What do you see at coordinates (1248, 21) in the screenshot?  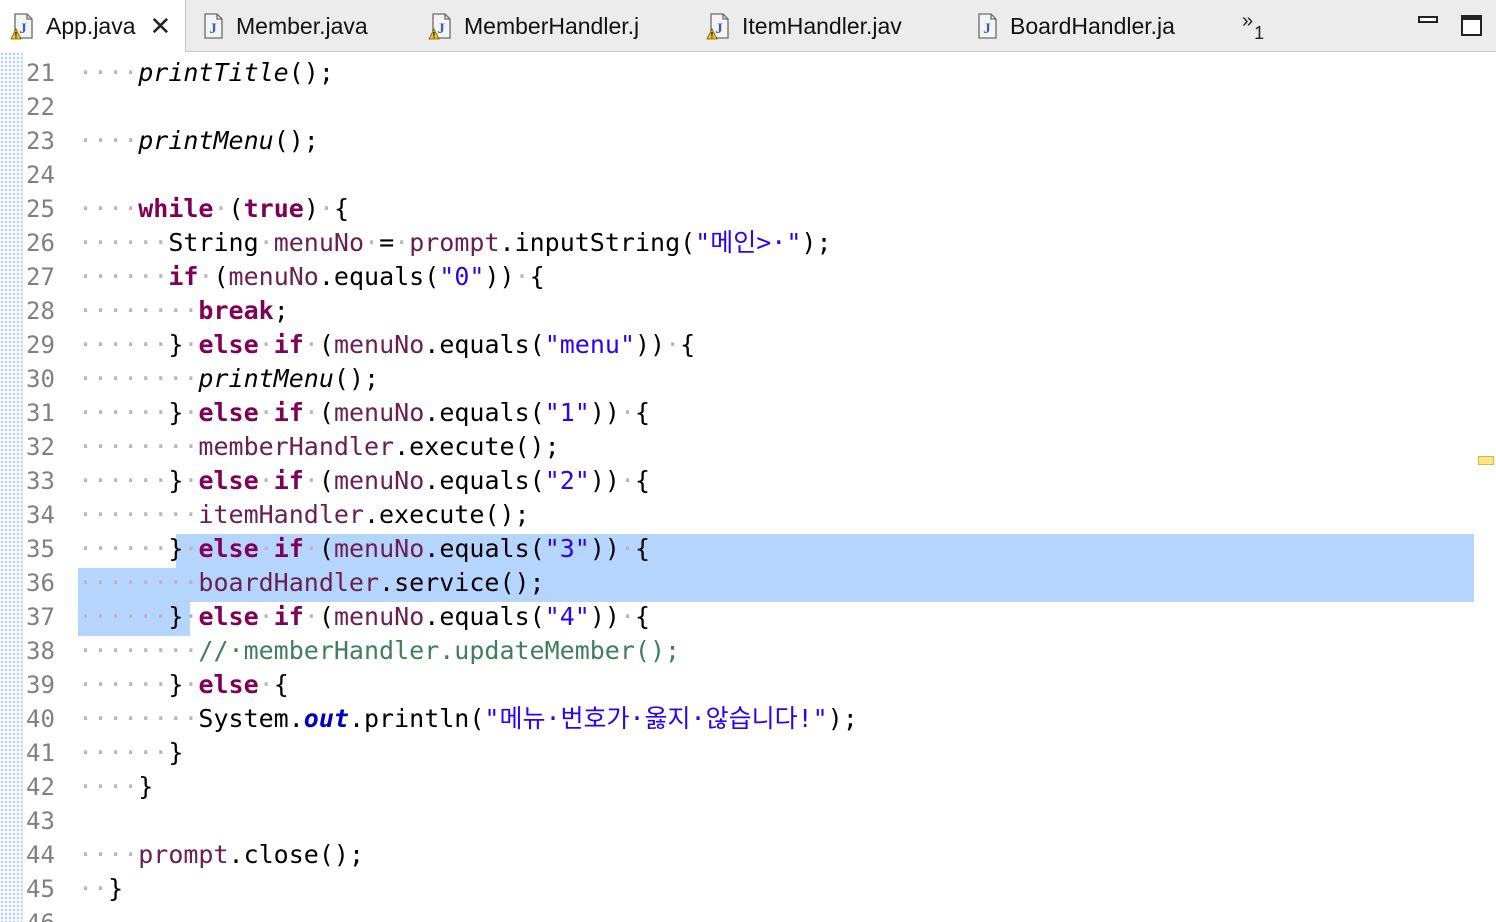 I see `overflow-chevron-icon: »` at bounding box center [1248, 21].